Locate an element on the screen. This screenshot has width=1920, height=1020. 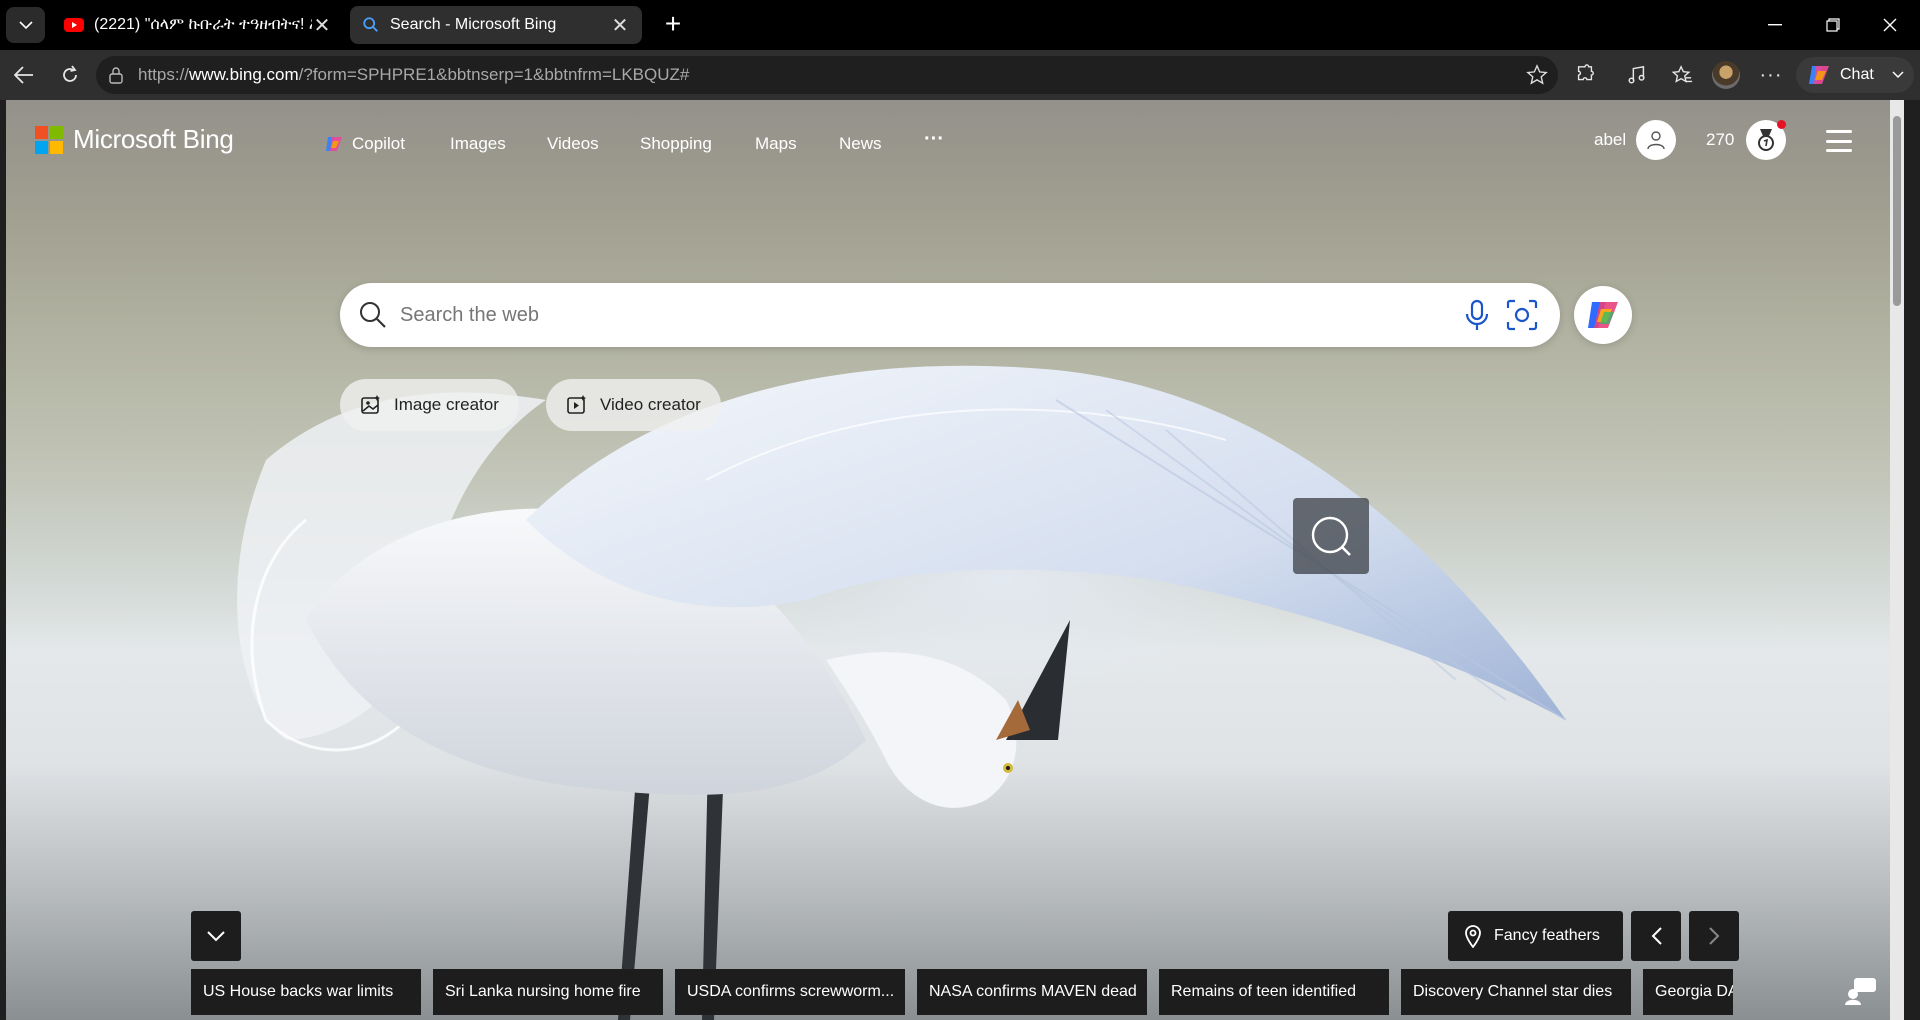
hamburger-menu-button is located at coordinates (1839, 141).